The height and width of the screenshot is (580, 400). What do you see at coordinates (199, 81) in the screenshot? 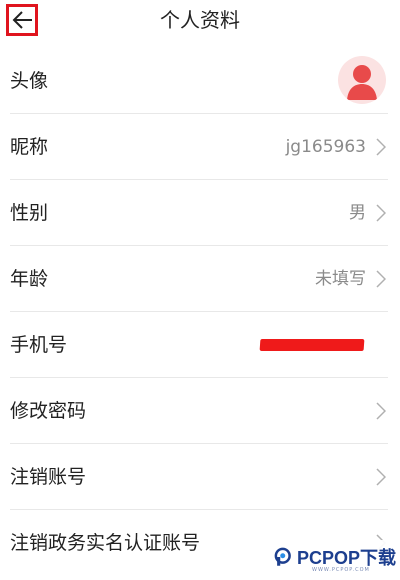
I see `row-avatar: 头像` at bounding box center [199, 81].